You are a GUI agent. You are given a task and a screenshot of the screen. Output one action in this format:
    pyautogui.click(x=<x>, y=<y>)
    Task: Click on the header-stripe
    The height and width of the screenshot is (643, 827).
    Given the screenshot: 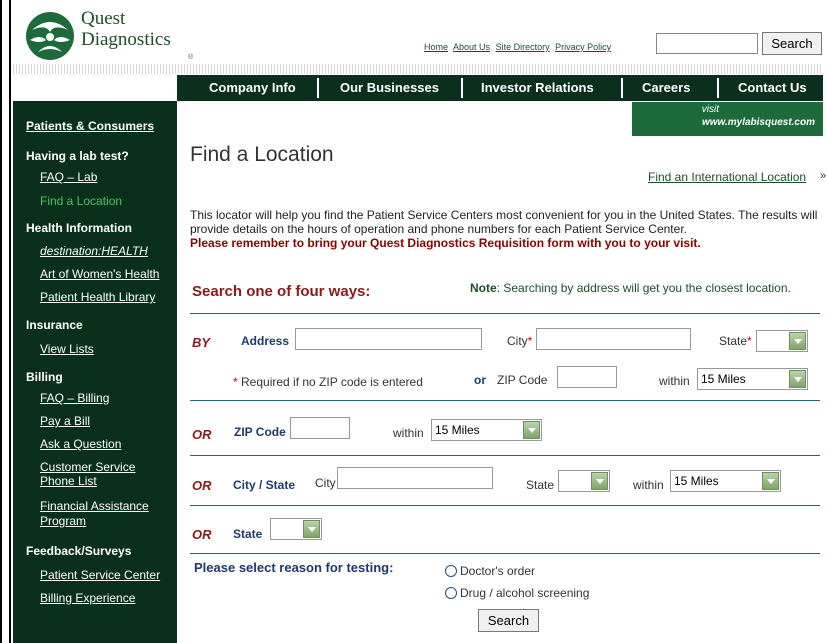 What is the action you would take?
    pyautogui.click(x=418, y=69)
    